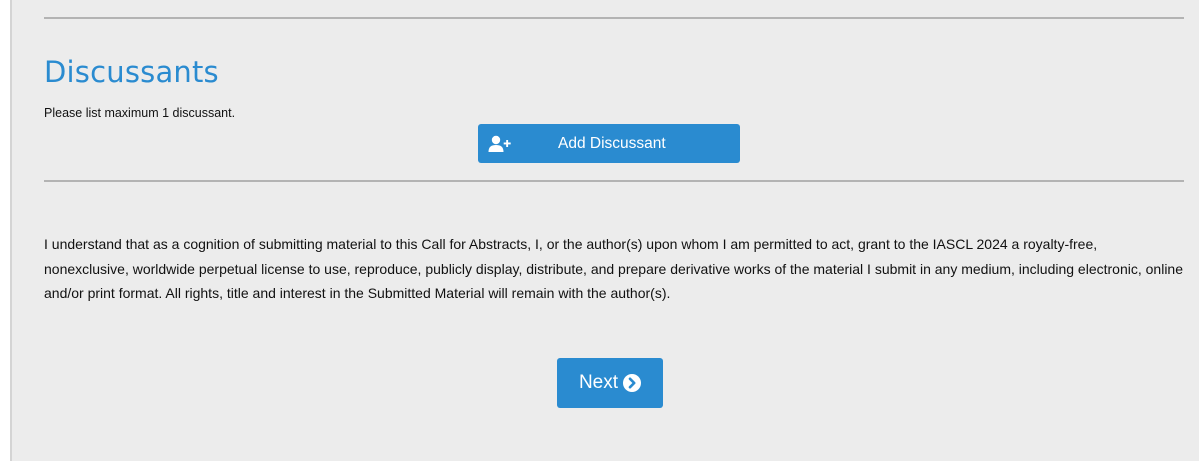 The width and height of the screenshot is (1199, 461). What do you see at coordinates (614, 18) in the screenshot?
I see `top-divider` at bounding box center [614, 18].